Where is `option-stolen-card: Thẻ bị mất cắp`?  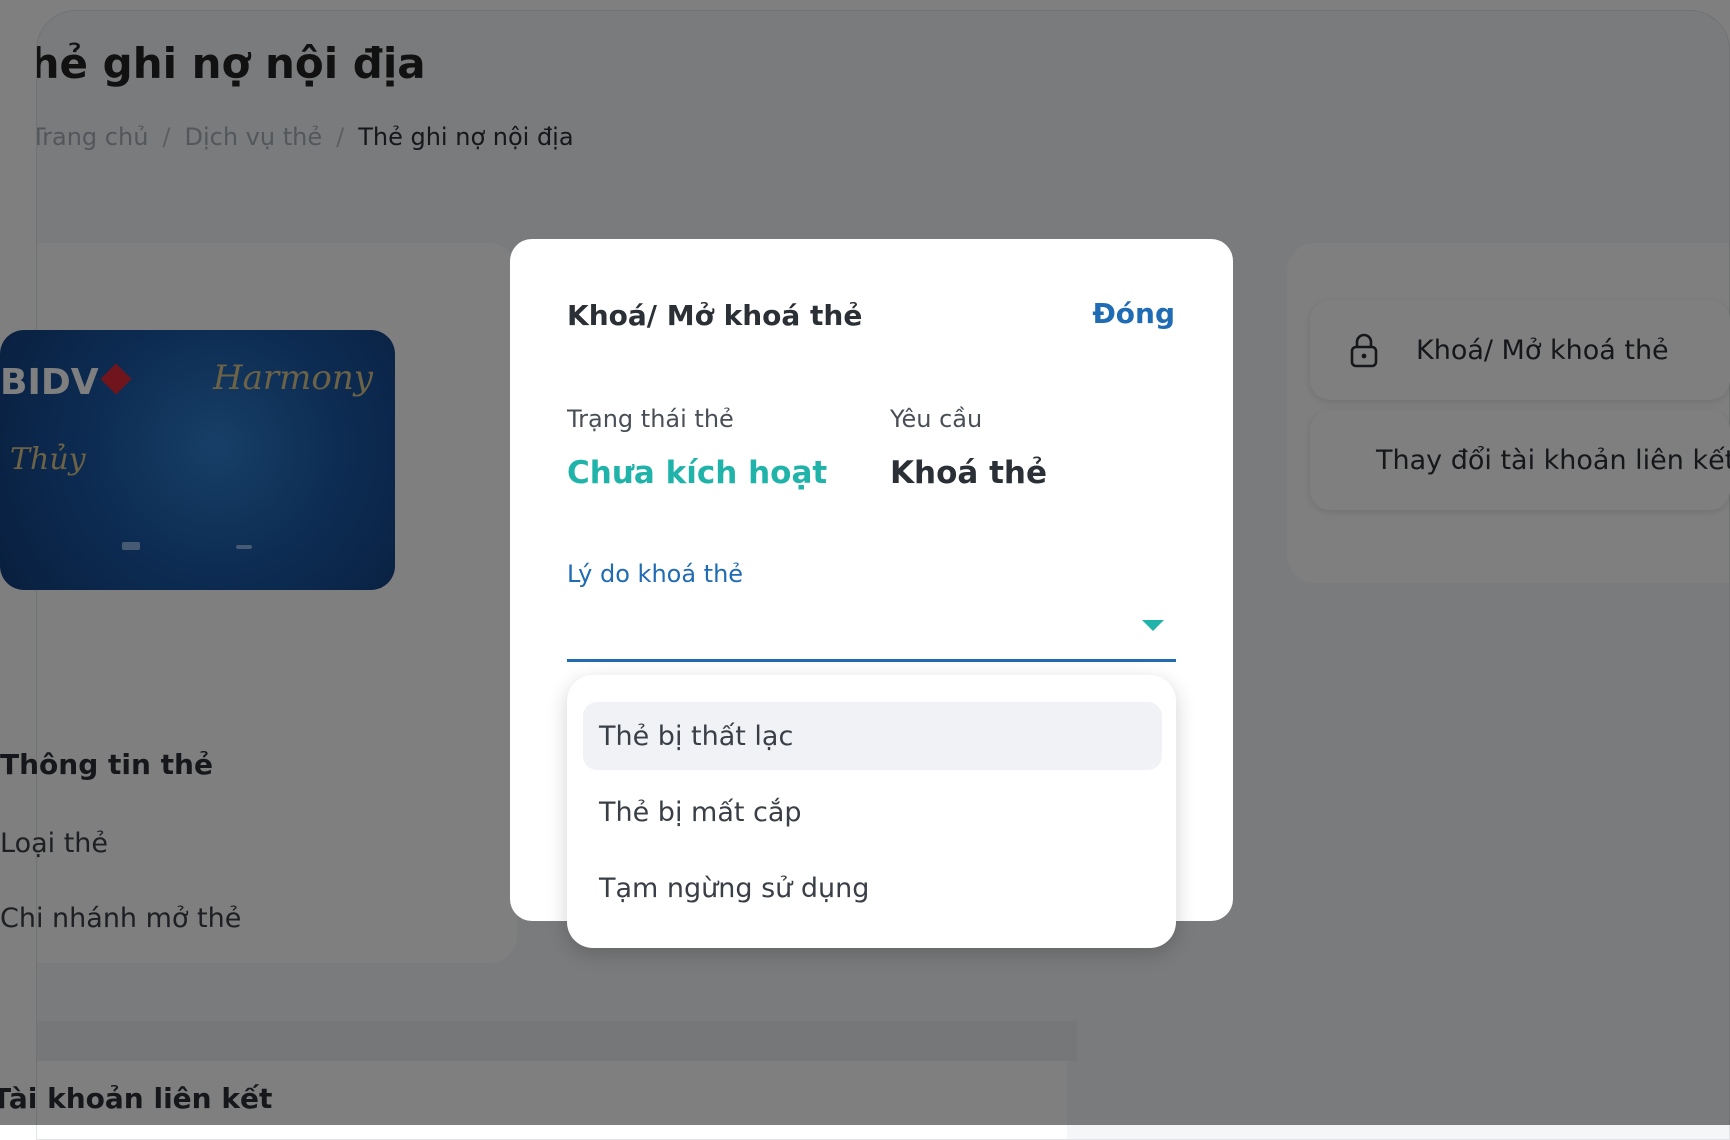 option-stolen-card: Thẻ bị mất cắp is located at coordinates (872, 812).